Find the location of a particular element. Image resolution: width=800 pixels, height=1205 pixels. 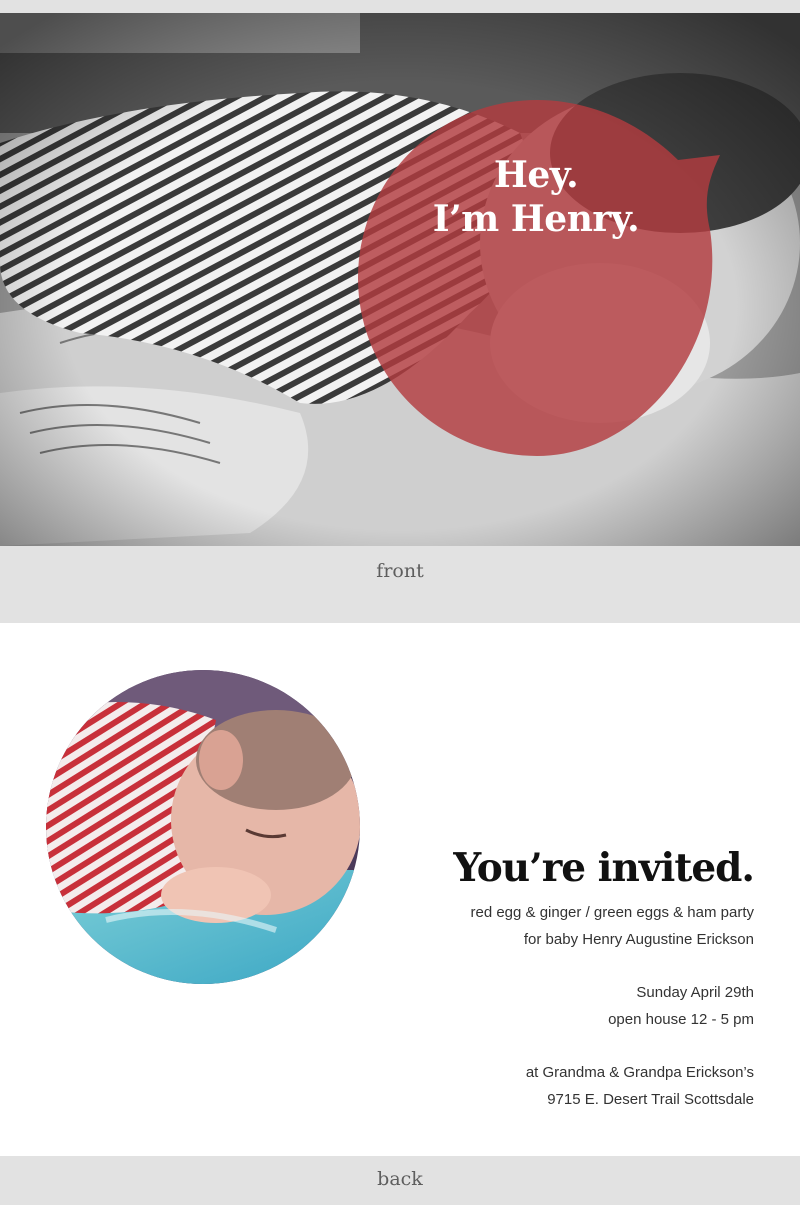

back-caption: back is located at coordinates (400, 1179).